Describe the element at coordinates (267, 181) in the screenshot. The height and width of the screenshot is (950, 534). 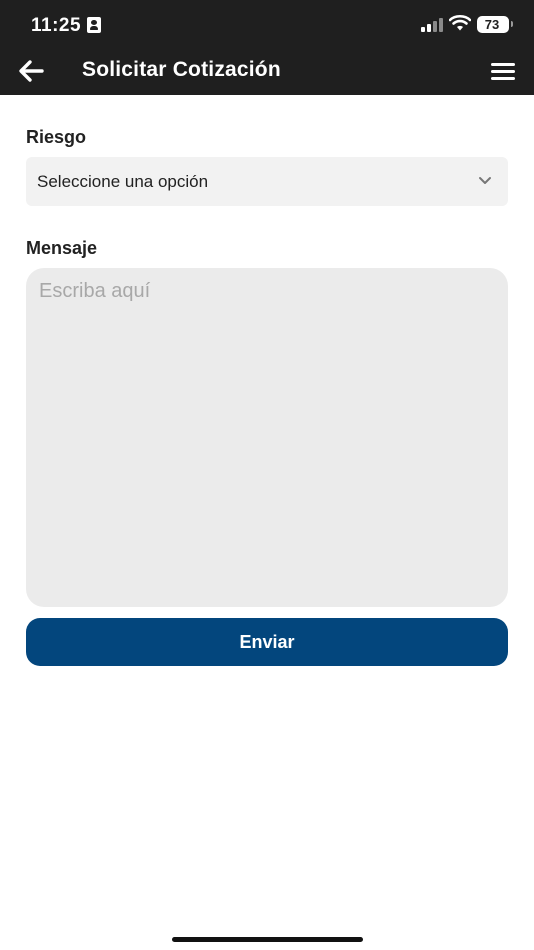
I see `risk-select: Seleccione una opción` at that location.